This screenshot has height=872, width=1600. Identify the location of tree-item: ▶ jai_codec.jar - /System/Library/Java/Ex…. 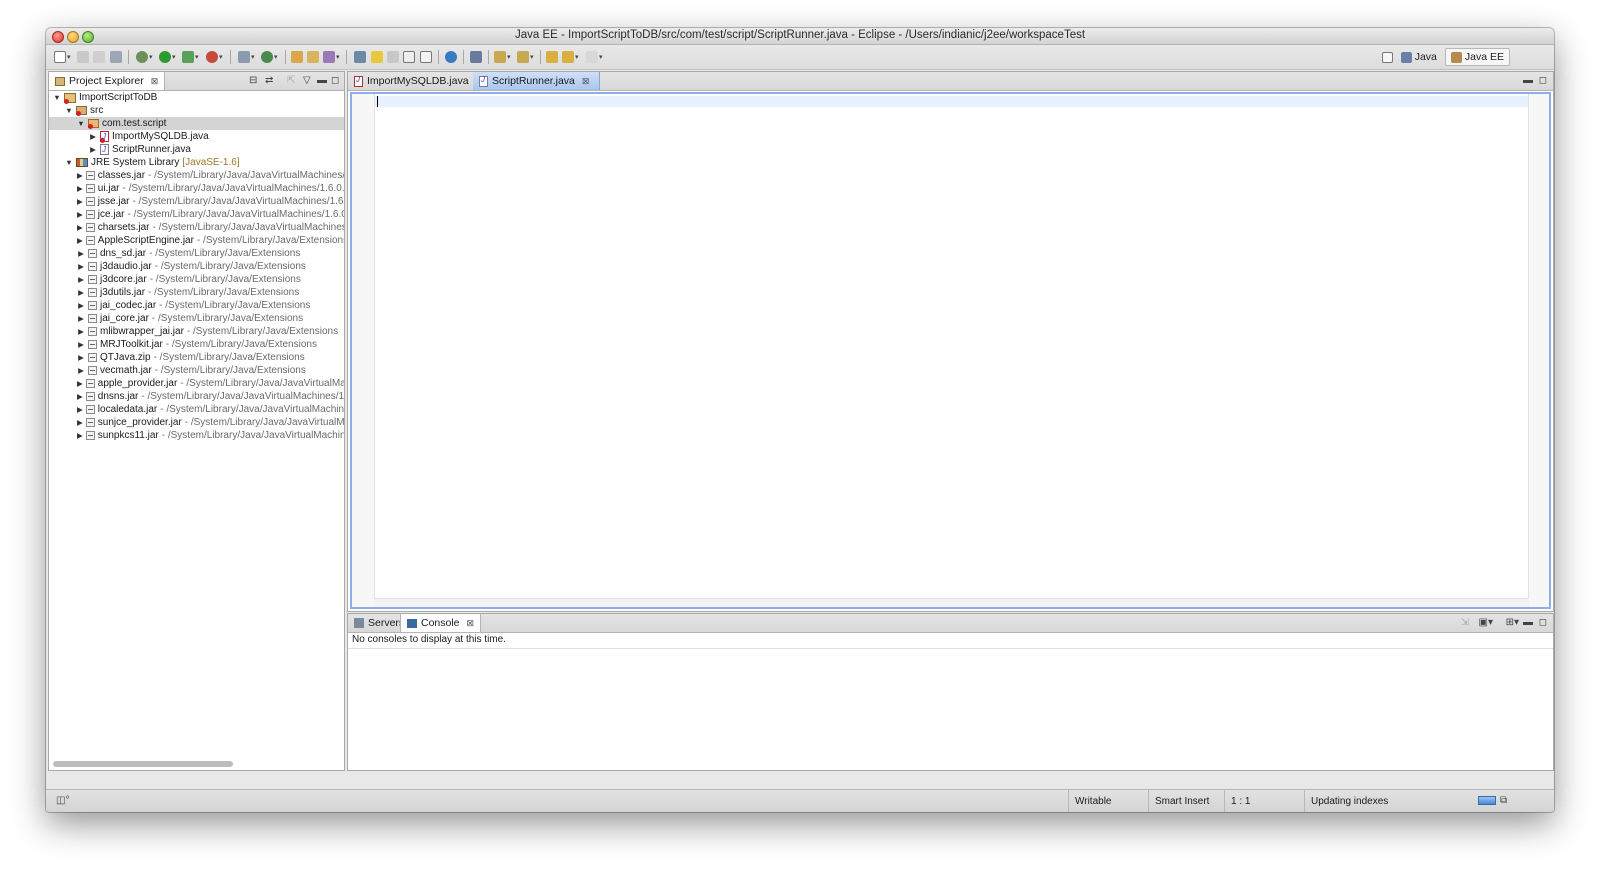
(196, 305).